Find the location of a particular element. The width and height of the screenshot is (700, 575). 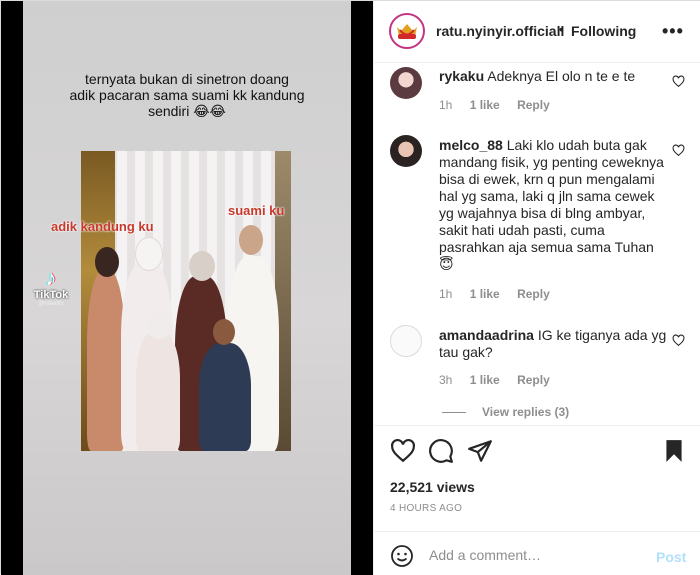

comment-1-username: rykaku is located at coordinates (461, 76).